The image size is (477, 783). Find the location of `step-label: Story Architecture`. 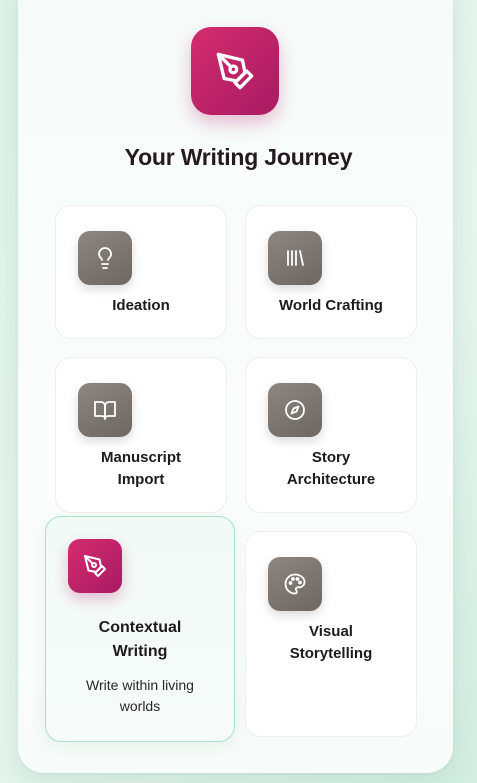

step-label: Story Architecture is located at coordinates (331, 468).